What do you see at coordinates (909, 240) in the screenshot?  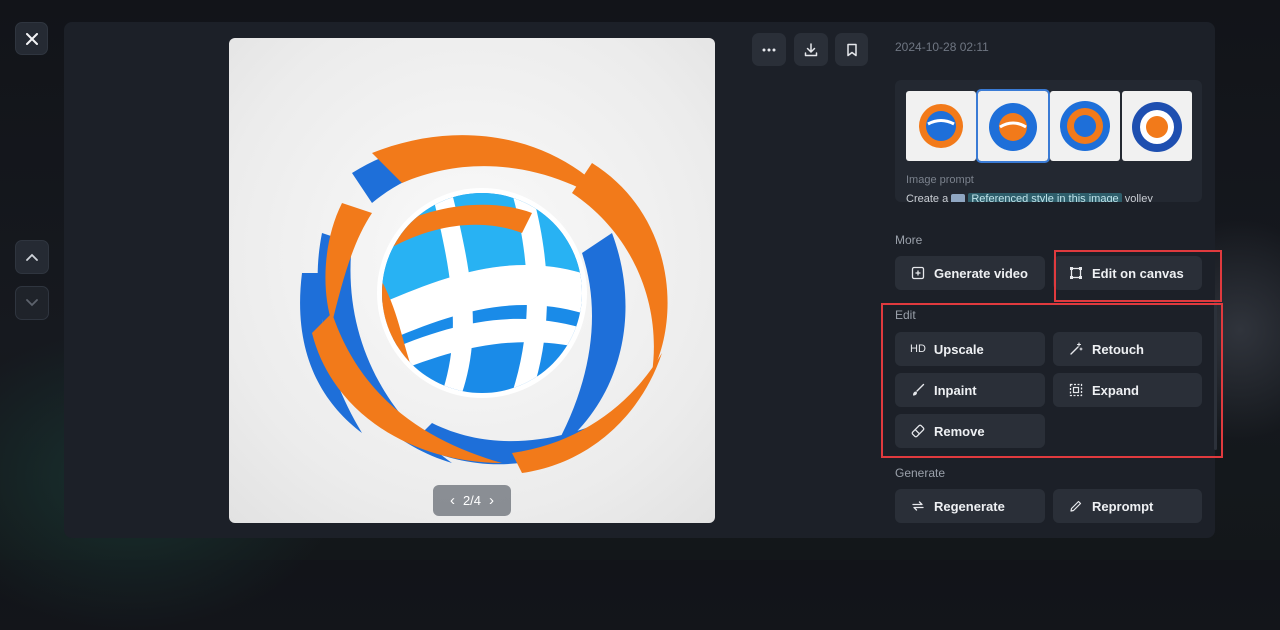 I see `more-section-label: More` at bounding box center [909, 240].